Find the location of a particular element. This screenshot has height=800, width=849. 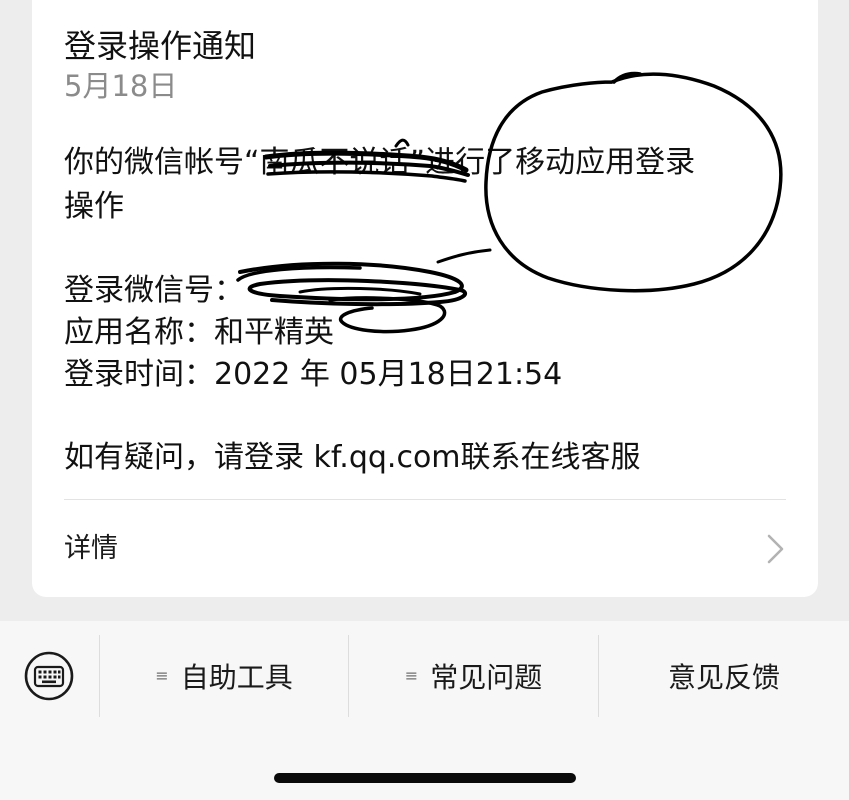

account-label: 登录微信号： is located at coordinates (154, 290).